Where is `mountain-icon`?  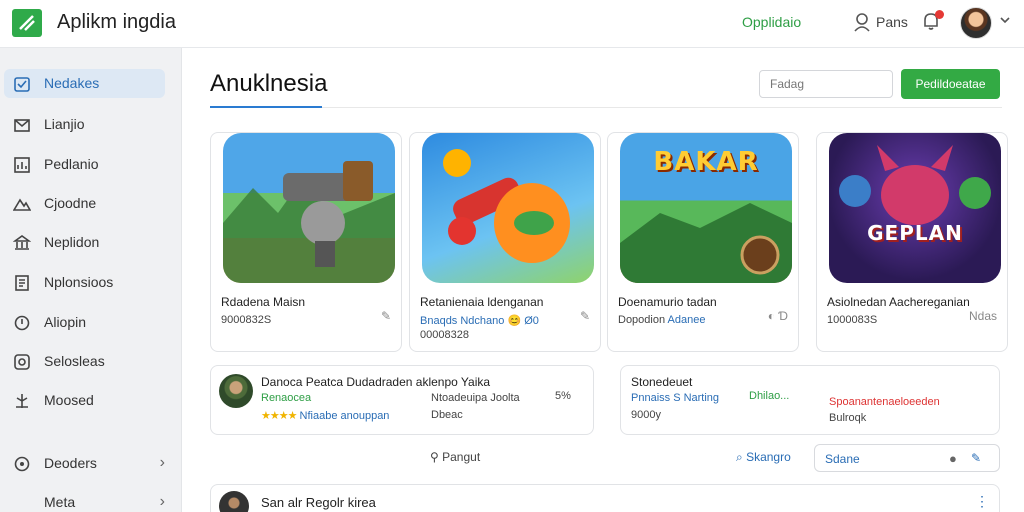 mountain-icon is located at coordinates (22, 204).